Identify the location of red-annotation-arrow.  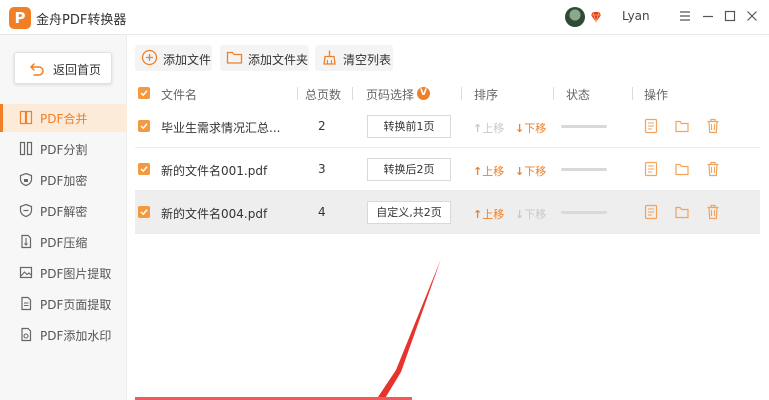
(408, 329).